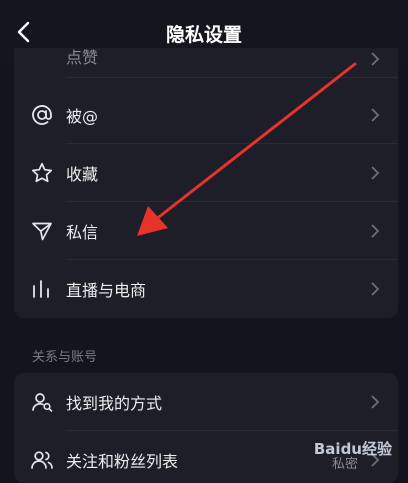 This screenshot has width=408, height=483. I want to click on settings-row-find-me: 找到我的方式, so click(206, 402).